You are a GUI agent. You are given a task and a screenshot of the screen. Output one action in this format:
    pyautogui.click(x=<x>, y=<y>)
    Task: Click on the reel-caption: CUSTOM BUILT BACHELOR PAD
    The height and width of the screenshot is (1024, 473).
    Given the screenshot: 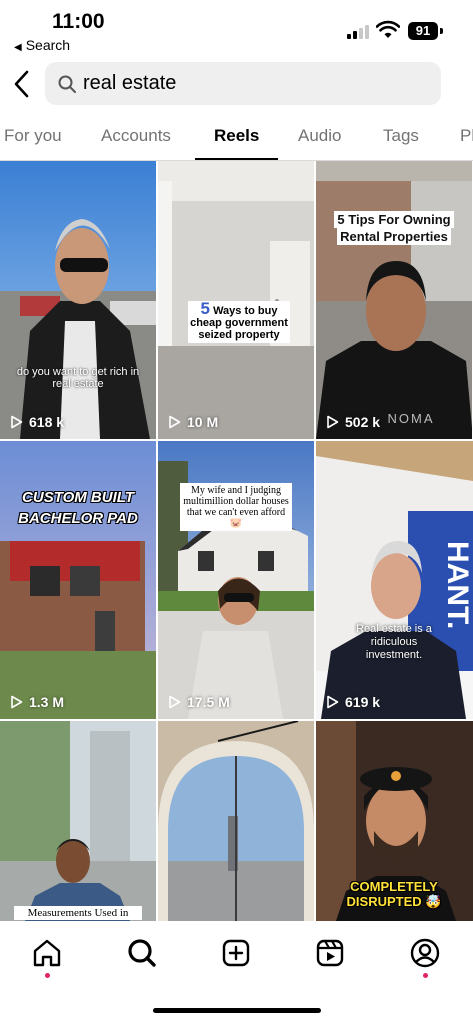 What is the action you would take?
    pyautogui.click(x=78, y=508)
    